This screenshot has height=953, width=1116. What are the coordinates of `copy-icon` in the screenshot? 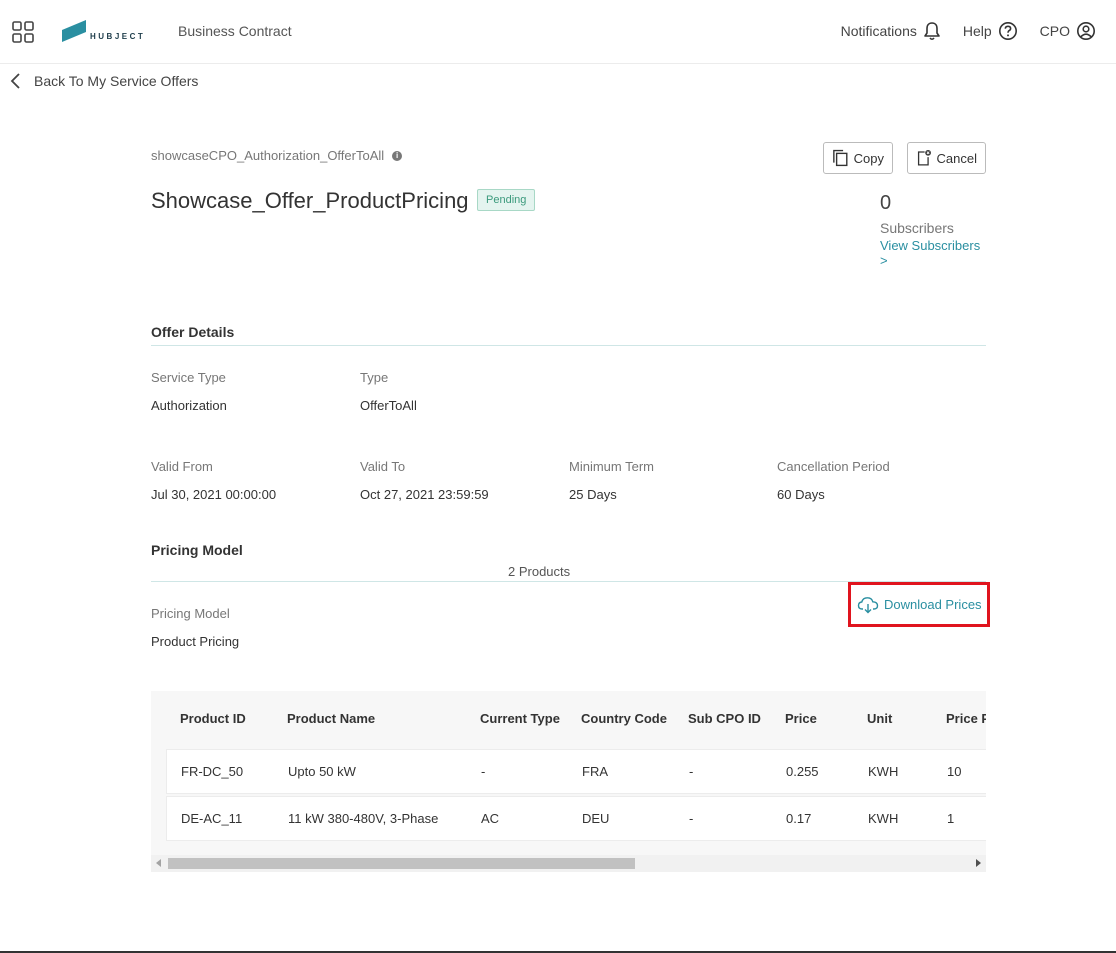 It's located at (840, 158).